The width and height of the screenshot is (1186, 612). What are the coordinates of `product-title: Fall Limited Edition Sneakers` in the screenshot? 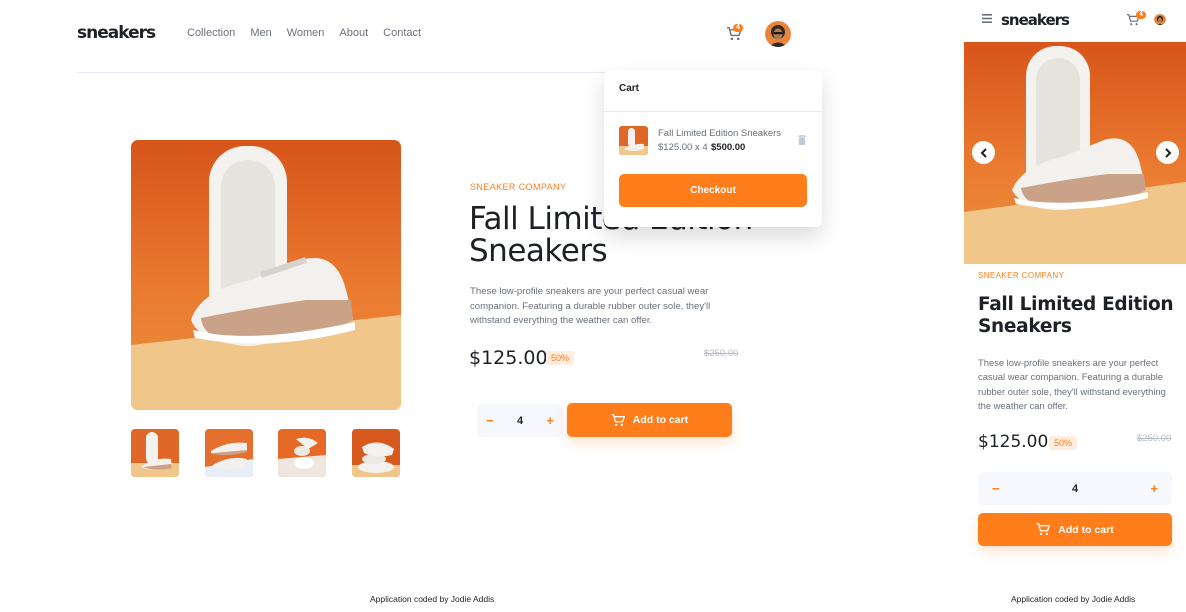 It's located at (1076, 315).